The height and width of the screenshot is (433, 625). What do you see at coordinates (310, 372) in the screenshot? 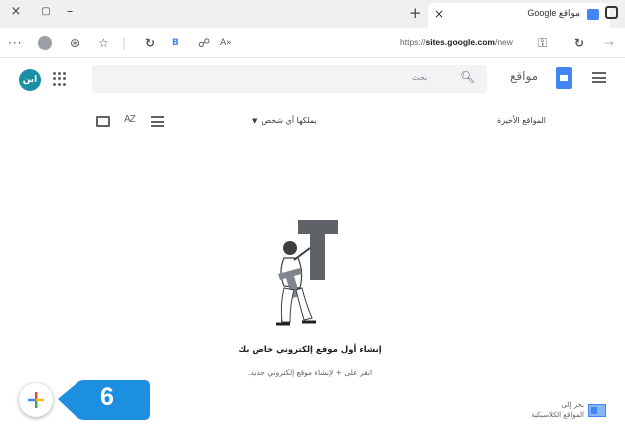
I see `empty-state-subtitle: انقر على + لإنشاء موقع إلكتروني جديد.` at bounding box center [310, 372].